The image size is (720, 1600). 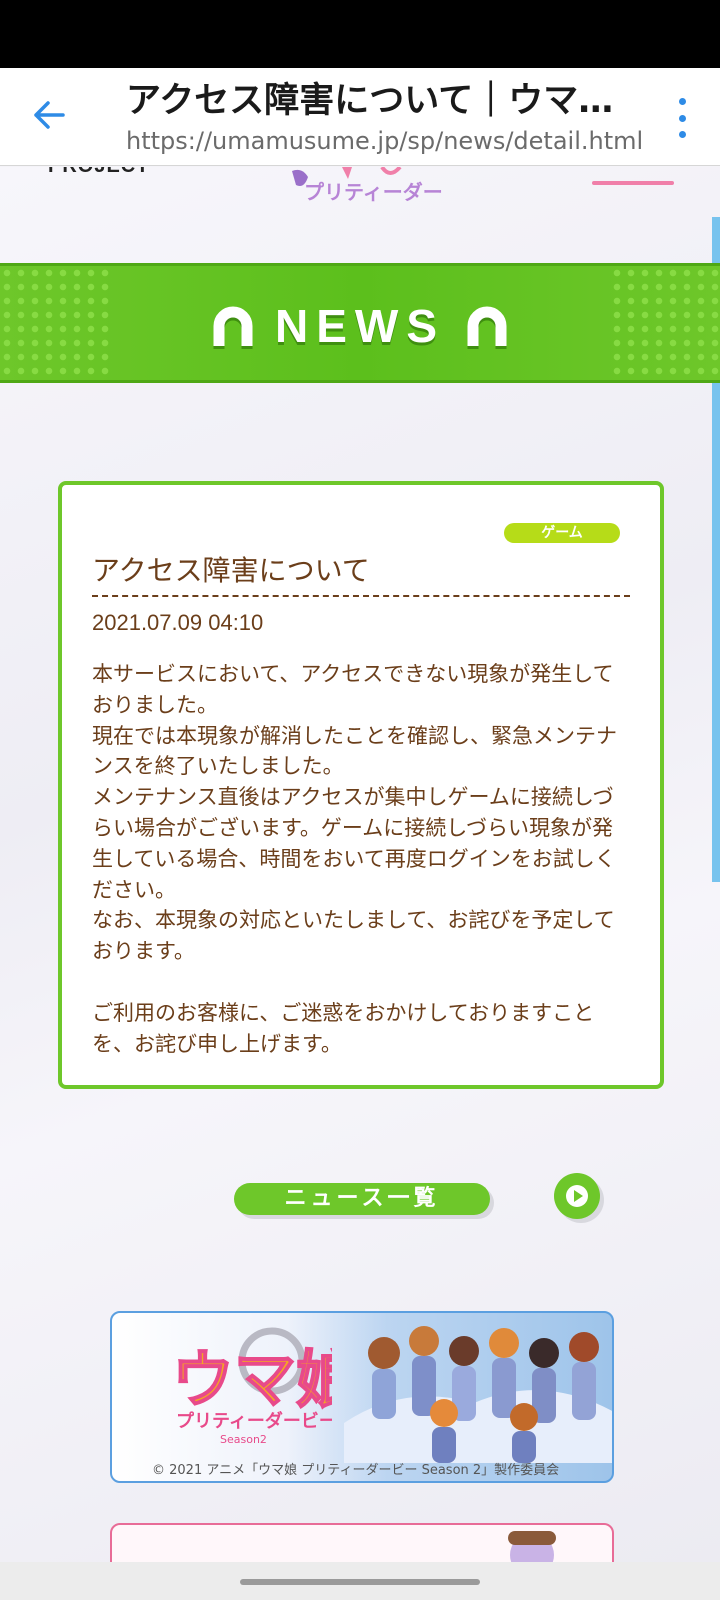 What do you see at coordinates (478, 1394) in the screenshot?
I see `character-group-illustration` at bounding box center [478, 1394].